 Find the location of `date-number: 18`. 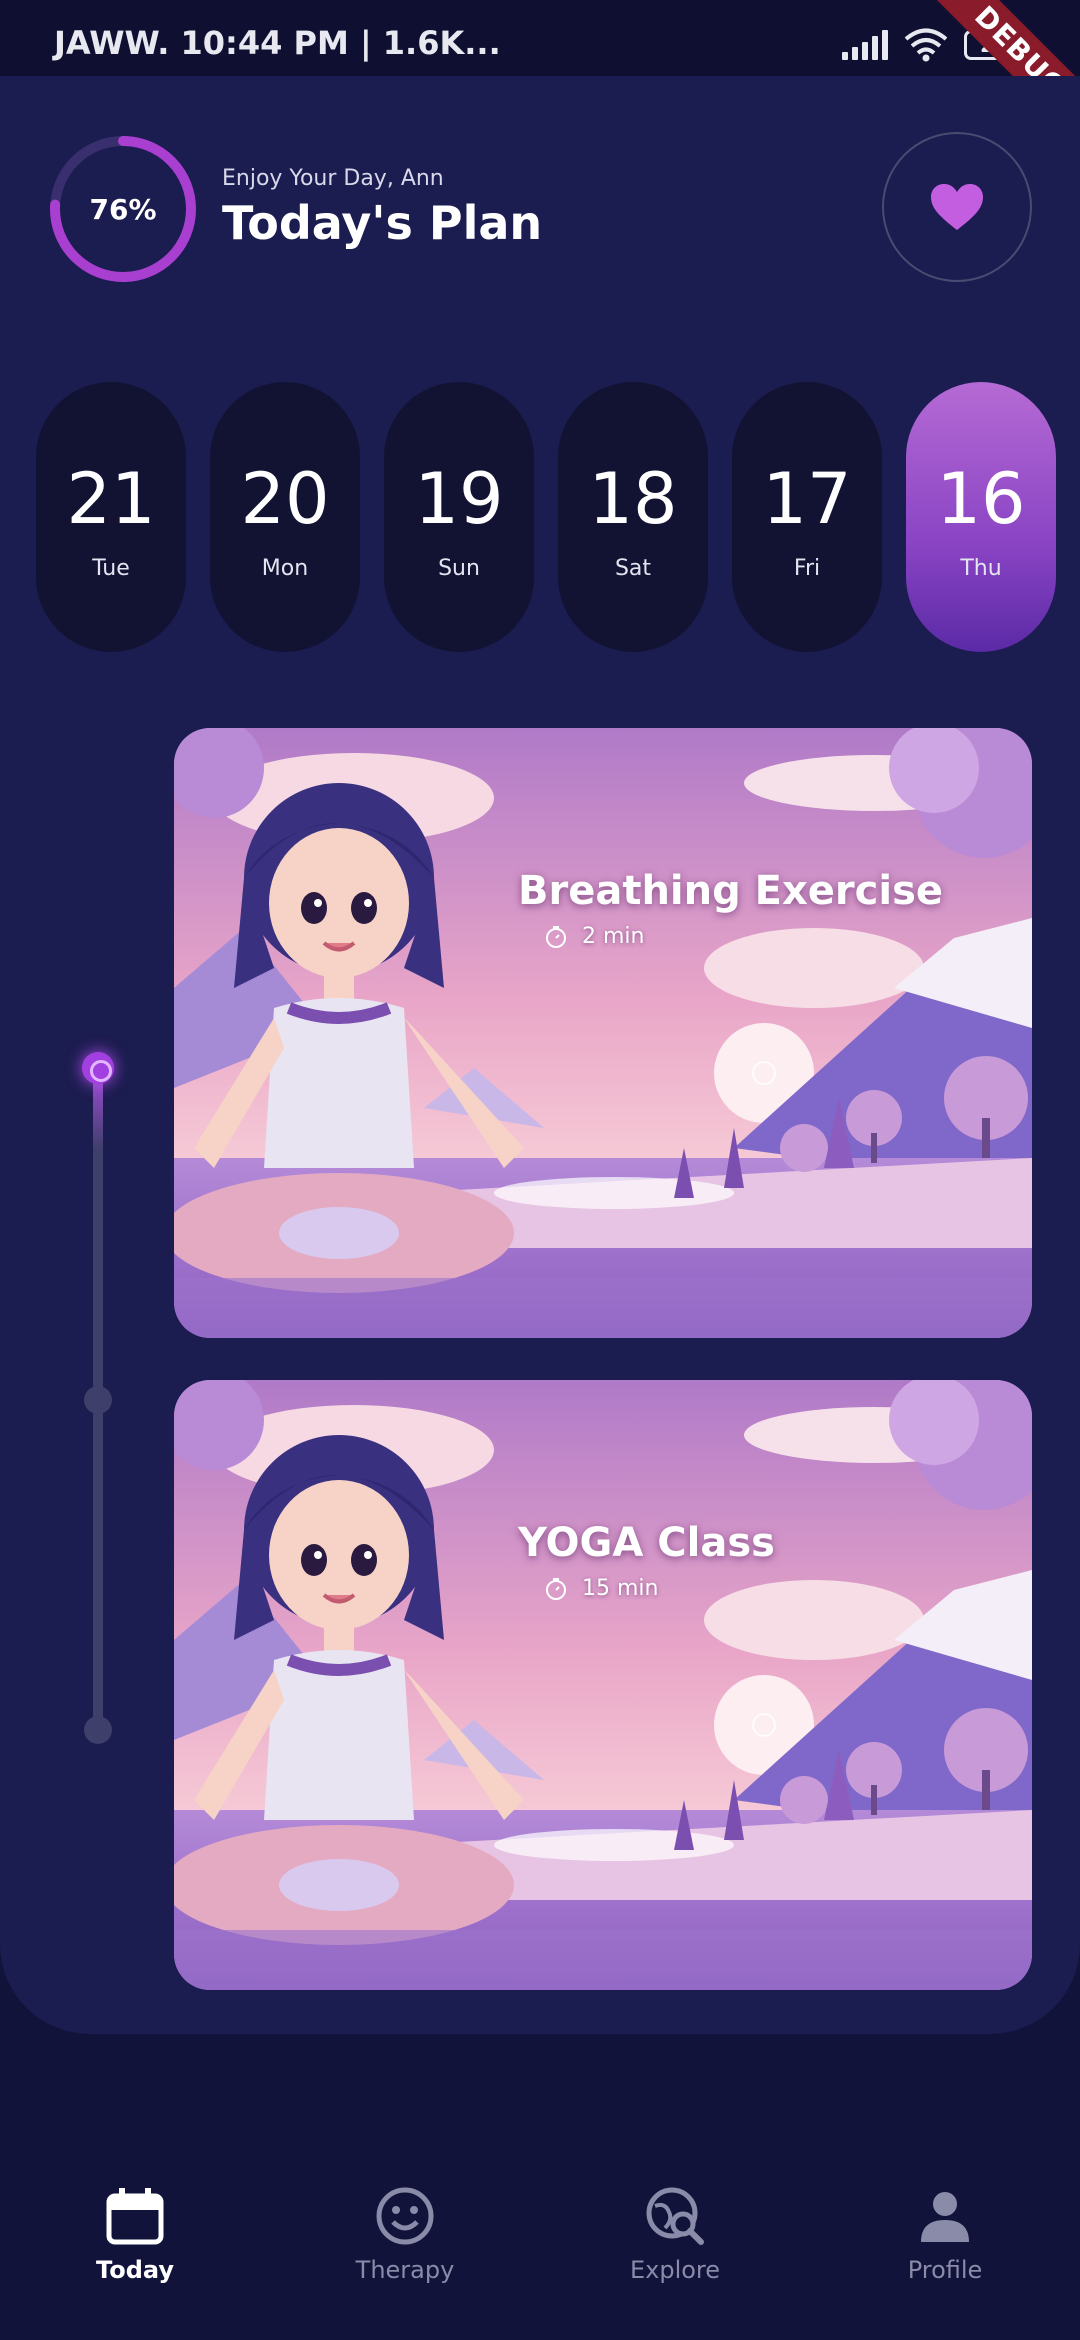

date-number: 18 is located at coordinates (633, 498).